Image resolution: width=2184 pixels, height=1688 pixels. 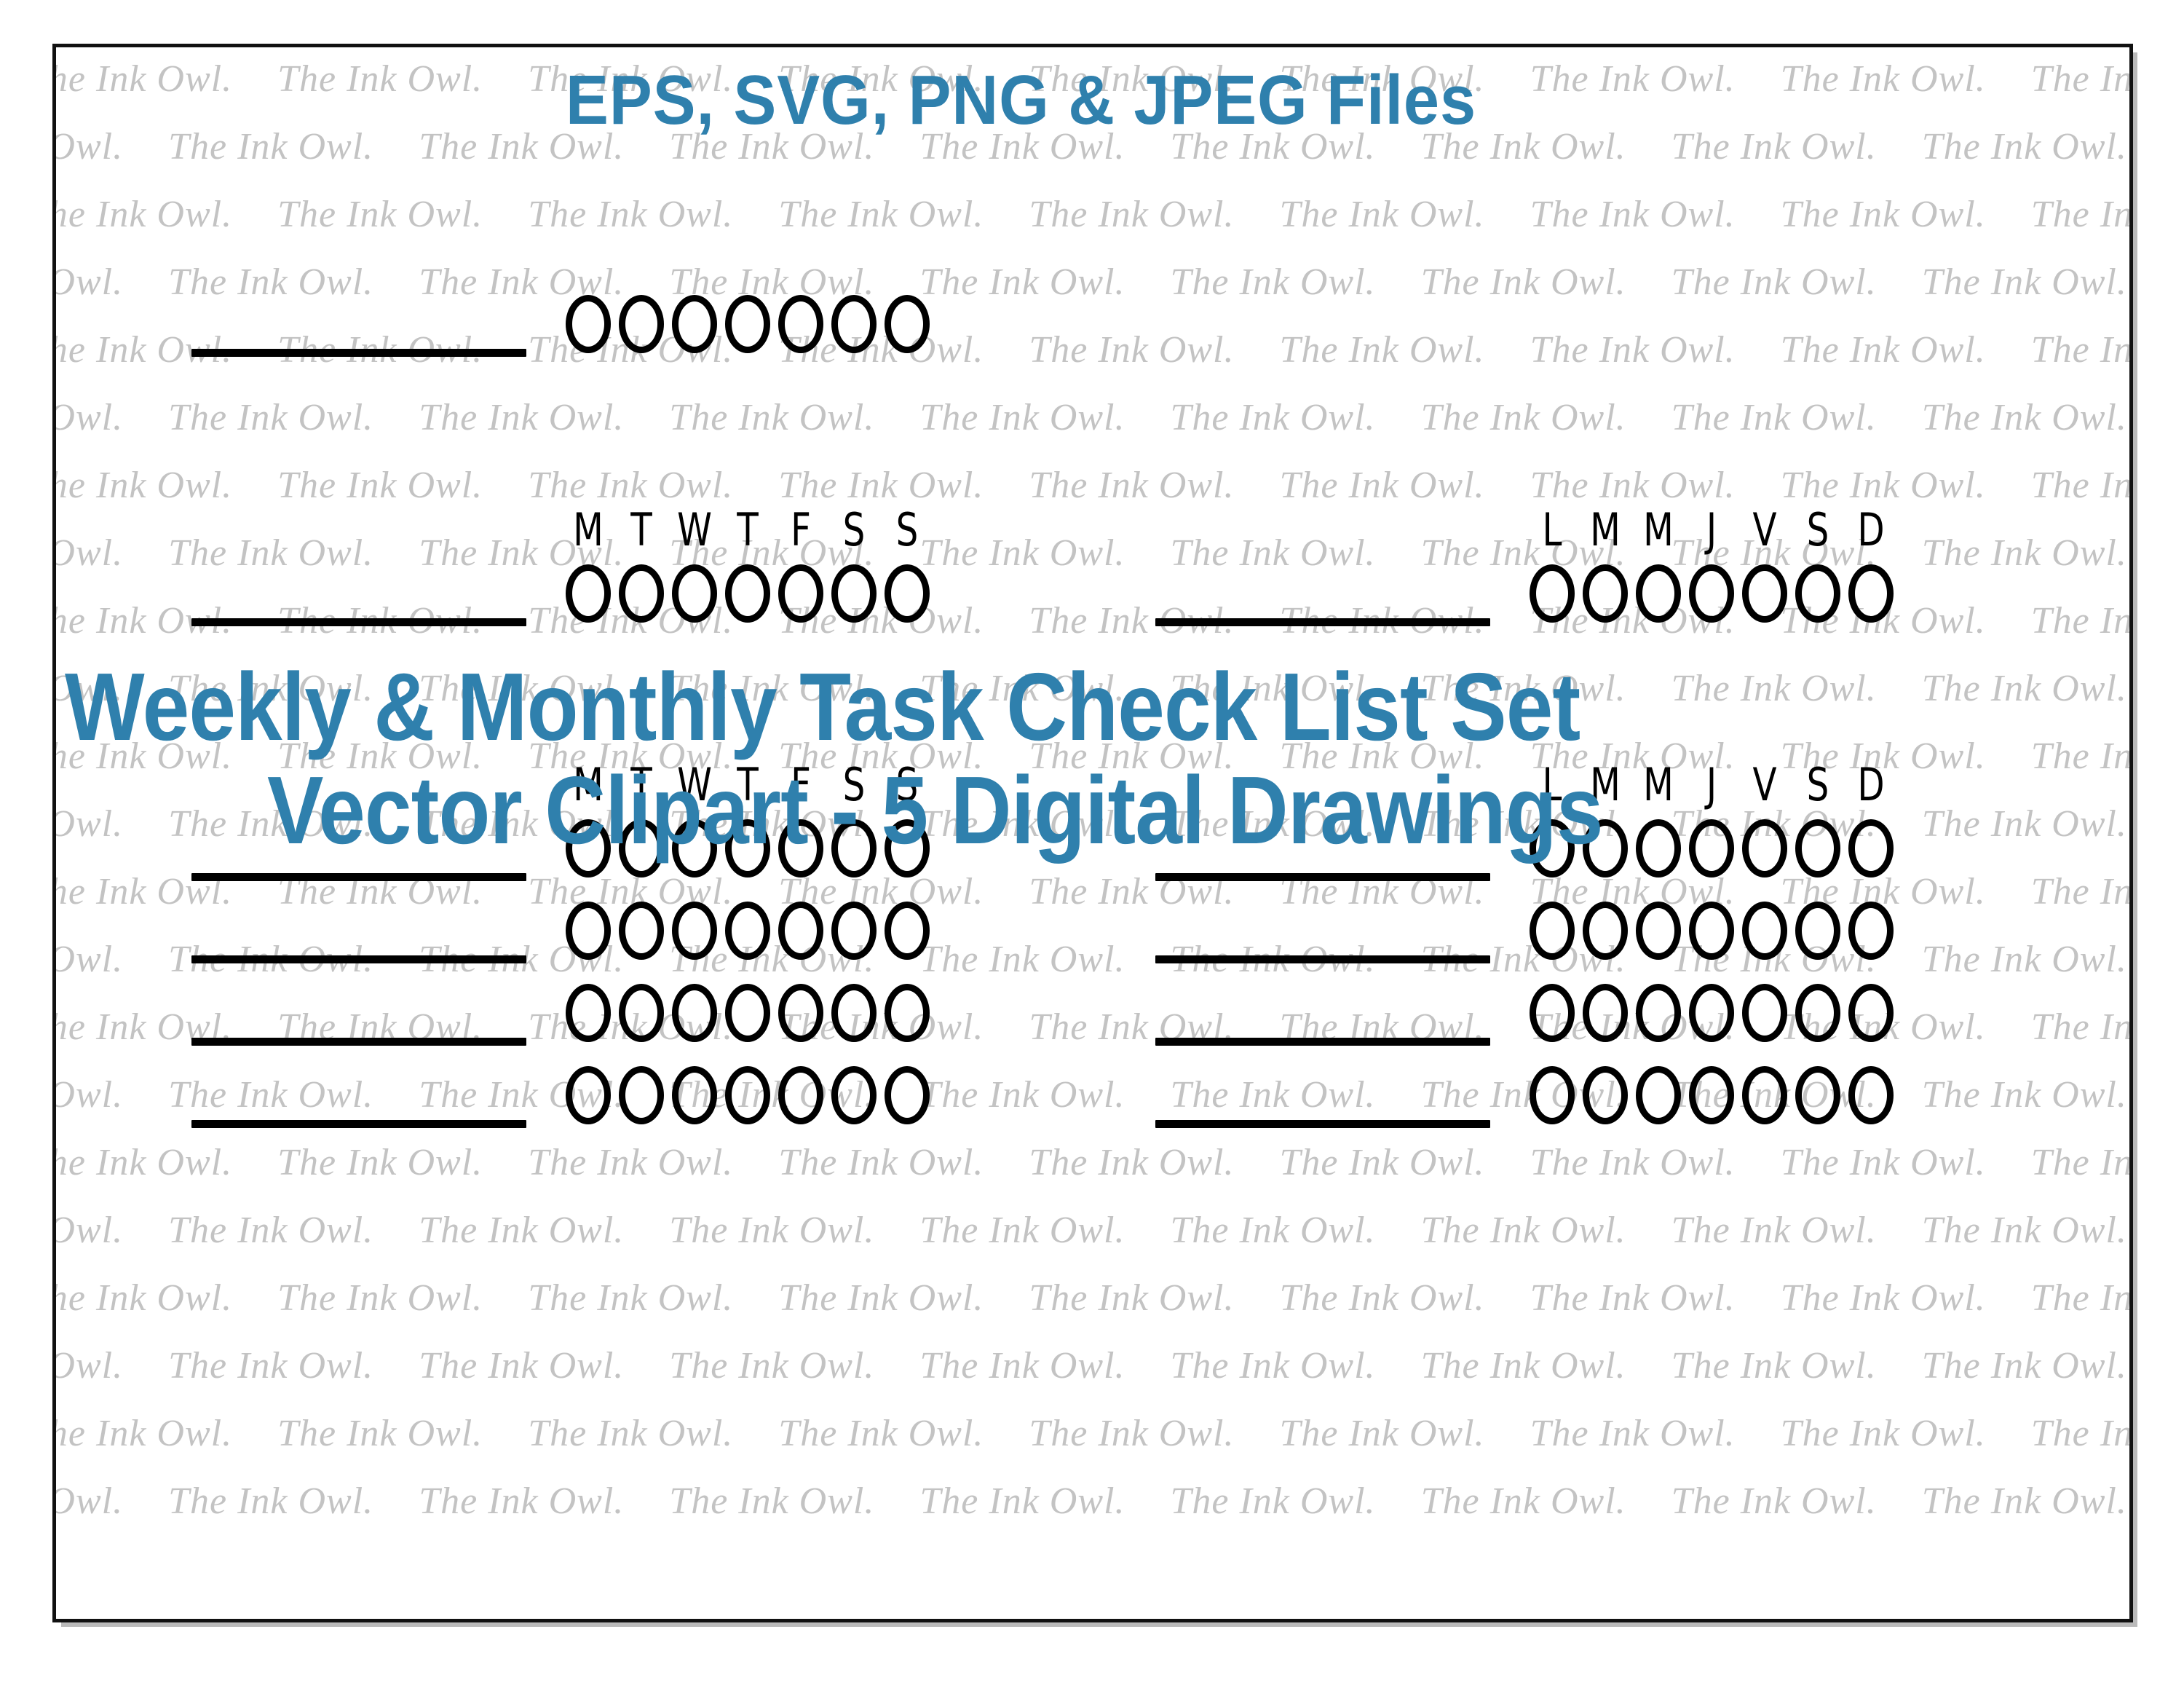 I want to click on day-label-2: W, so click(x=694, y=529).